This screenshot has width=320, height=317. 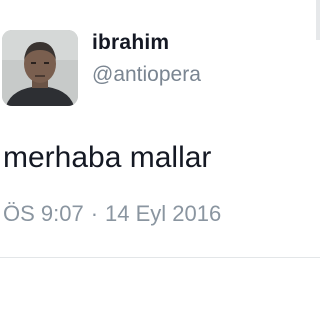 I want to click on edge-marker, so click(x=318, y=20).